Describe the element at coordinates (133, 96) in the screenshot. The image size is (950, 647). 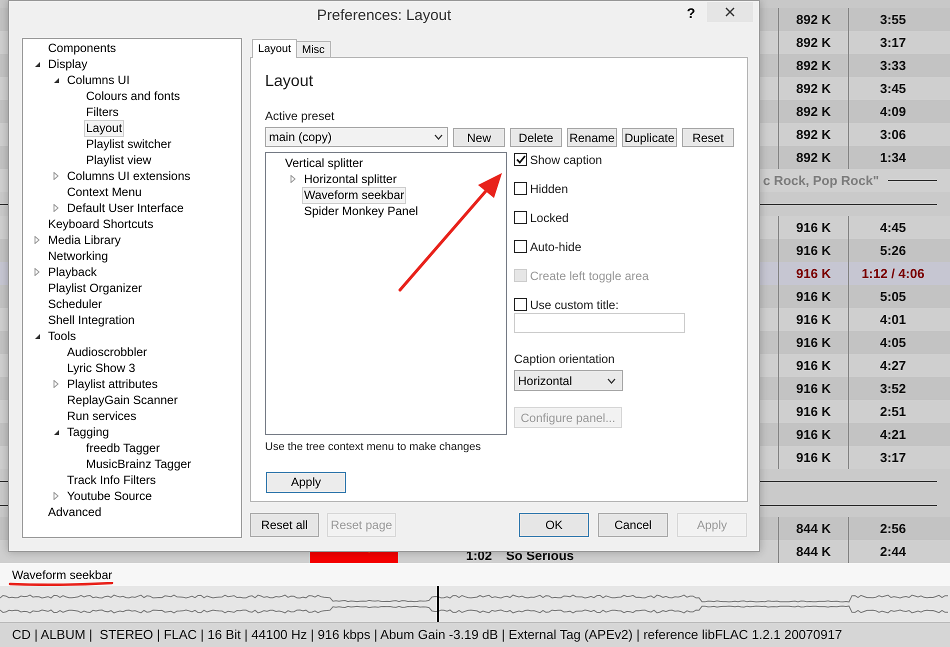
I see `tree-item: Colours and fonts` at that location.